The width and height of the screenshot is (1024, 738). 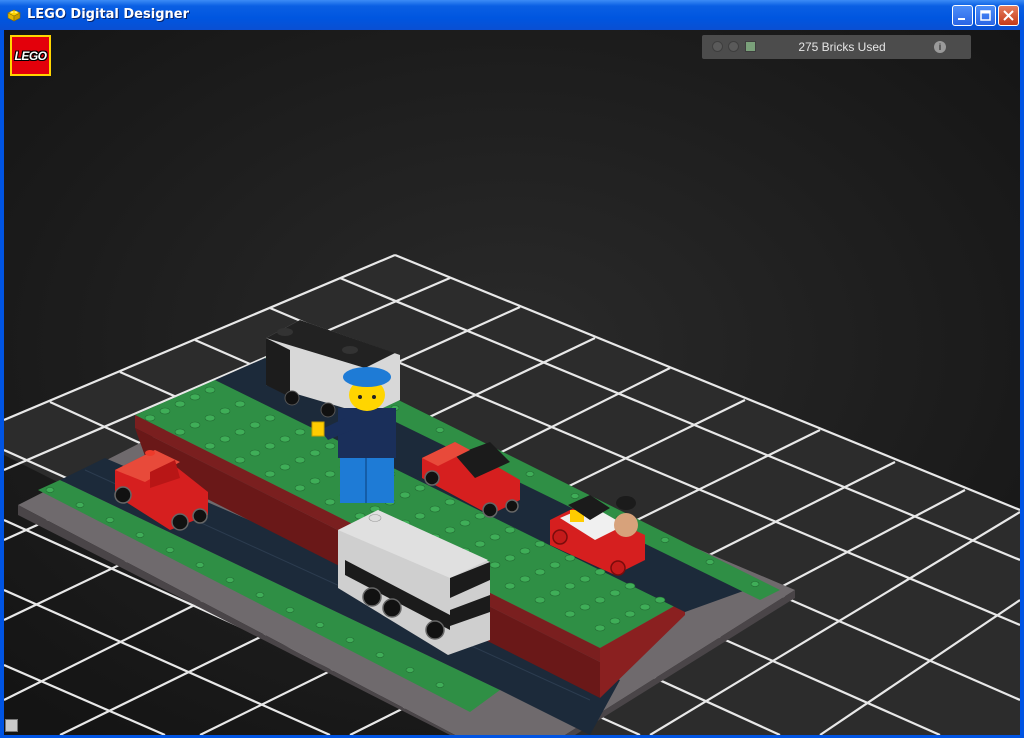 I want to click on close-button, so click(x=1008, y=15).